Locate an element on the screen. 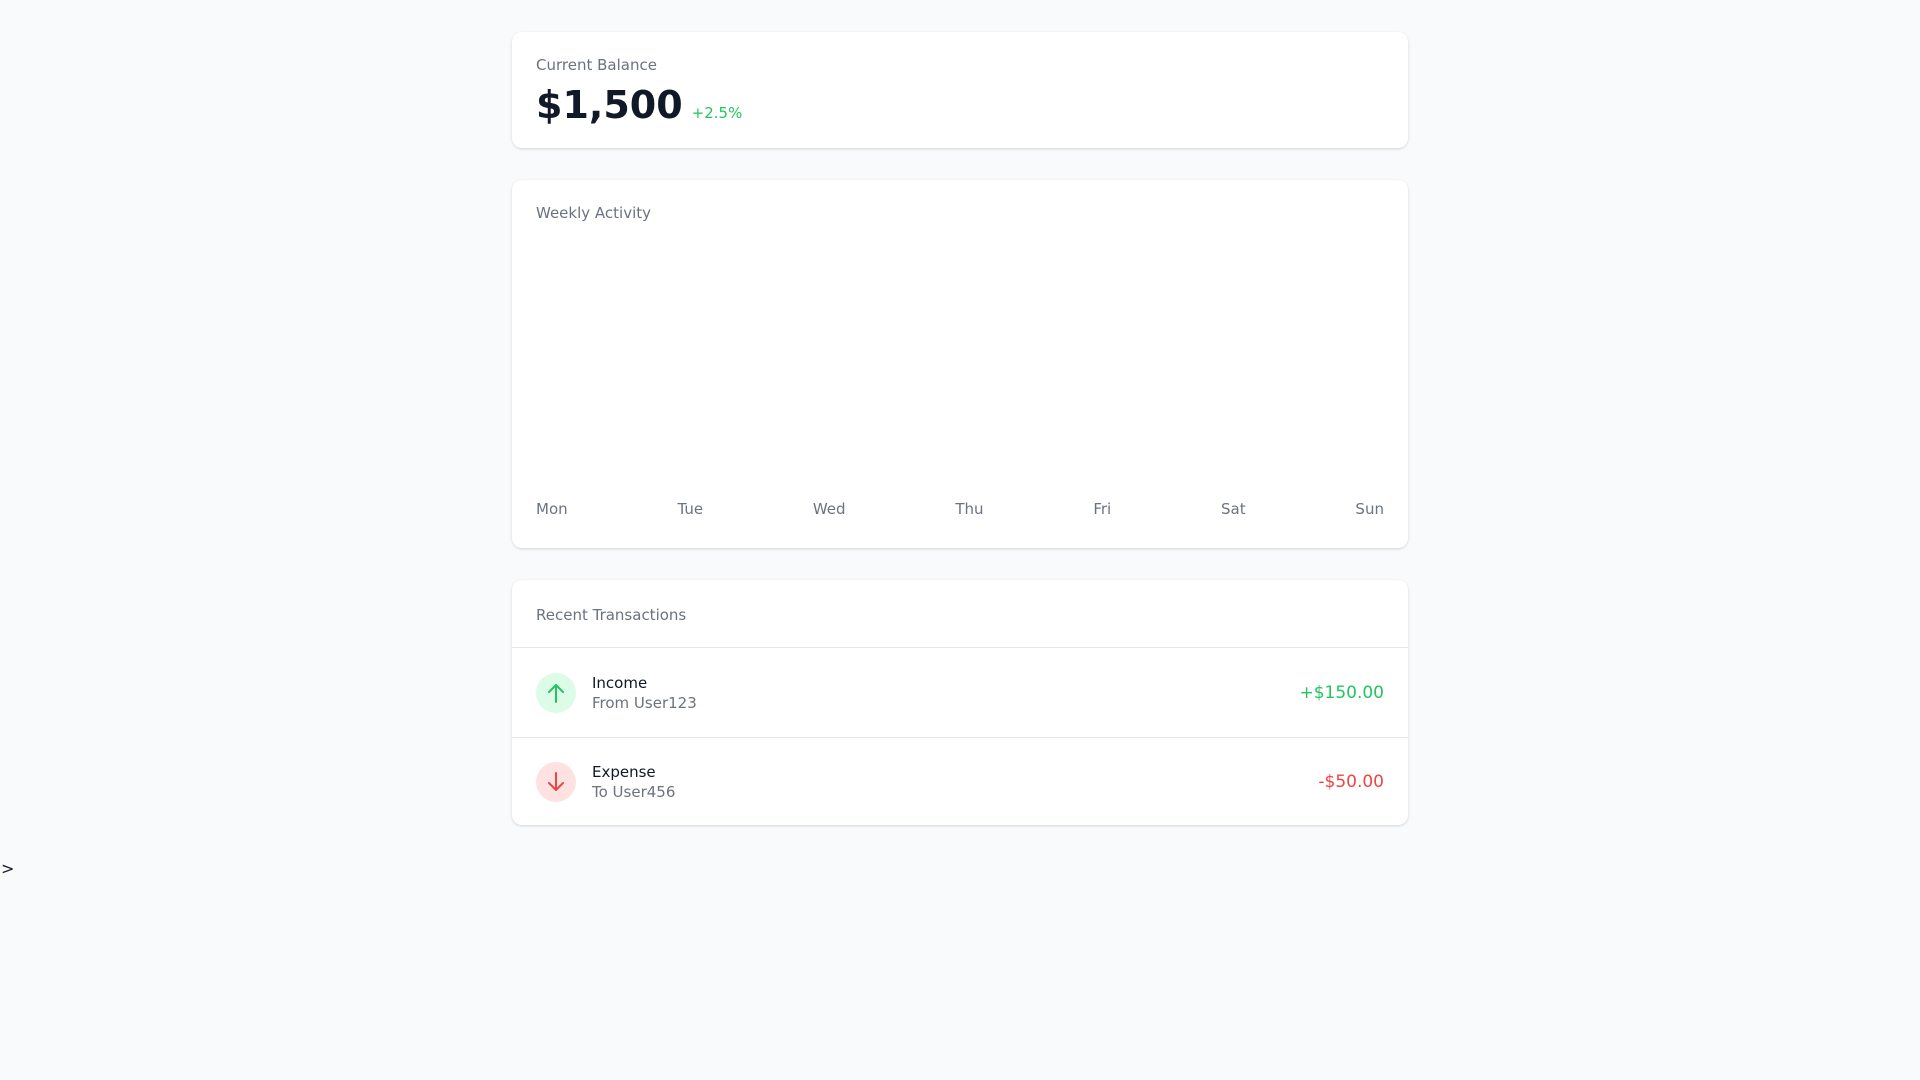 Image resolution: width=1920 pixels, height=1080 pixels. transaction-text: Income From User123 is located at coordinates (945, 693).